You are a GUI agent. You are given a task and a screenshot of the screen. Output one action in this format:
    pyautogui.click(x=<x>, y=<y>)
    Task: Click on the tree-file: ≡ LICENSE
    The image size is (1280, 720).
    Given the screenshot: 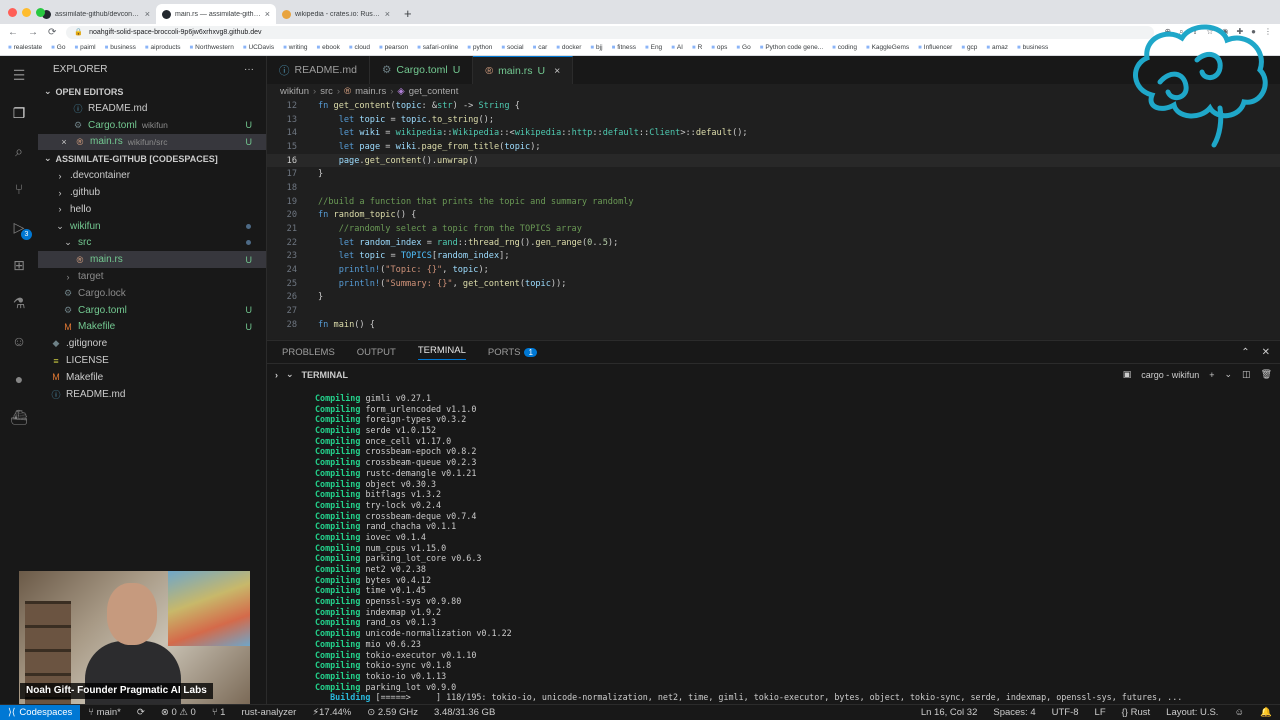 What is the action you would take?
    pyautogui.click(x=152, y=360)
    